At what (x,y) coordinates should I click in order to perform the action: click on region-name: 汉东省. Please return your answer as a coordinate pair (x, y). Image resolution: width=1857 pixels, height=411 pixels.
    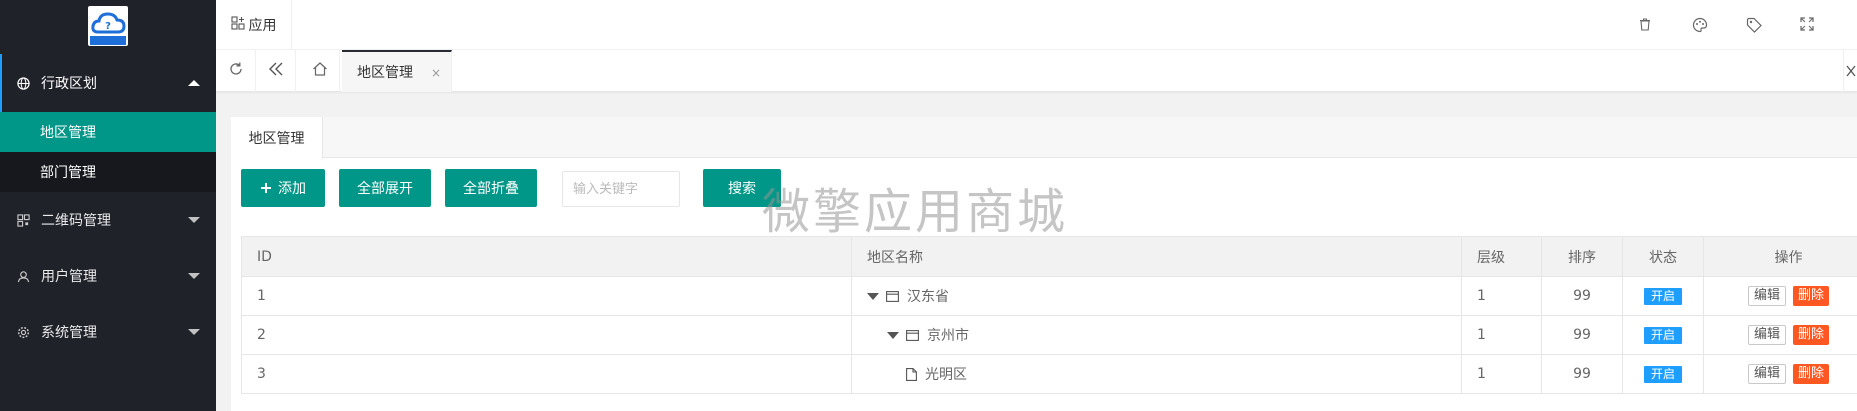
    Looking at the image, I should click on (928, 297).